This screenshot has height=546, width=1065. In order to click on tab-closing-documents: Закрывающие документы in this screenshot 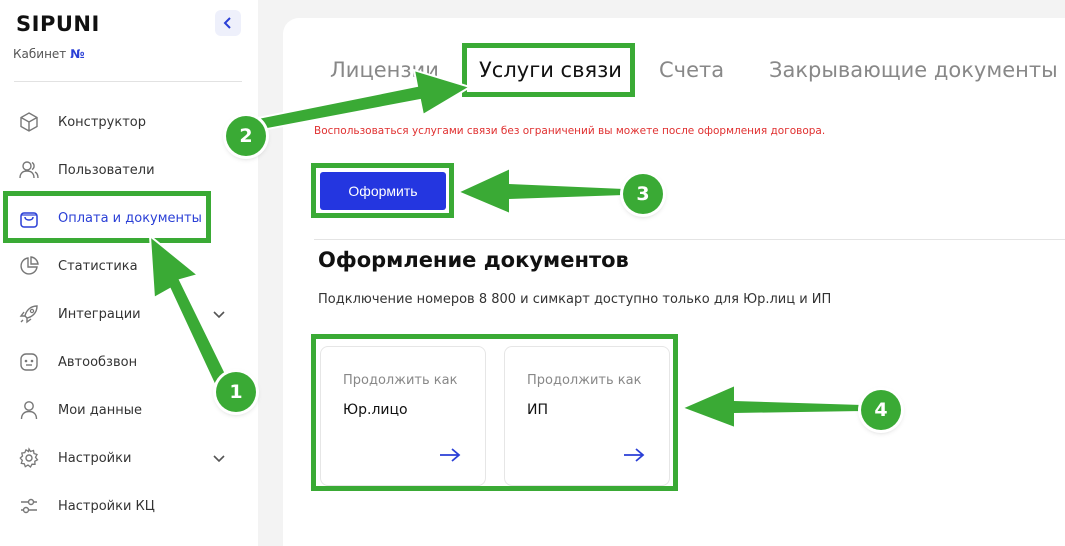, I will do `click(913, 70)`.